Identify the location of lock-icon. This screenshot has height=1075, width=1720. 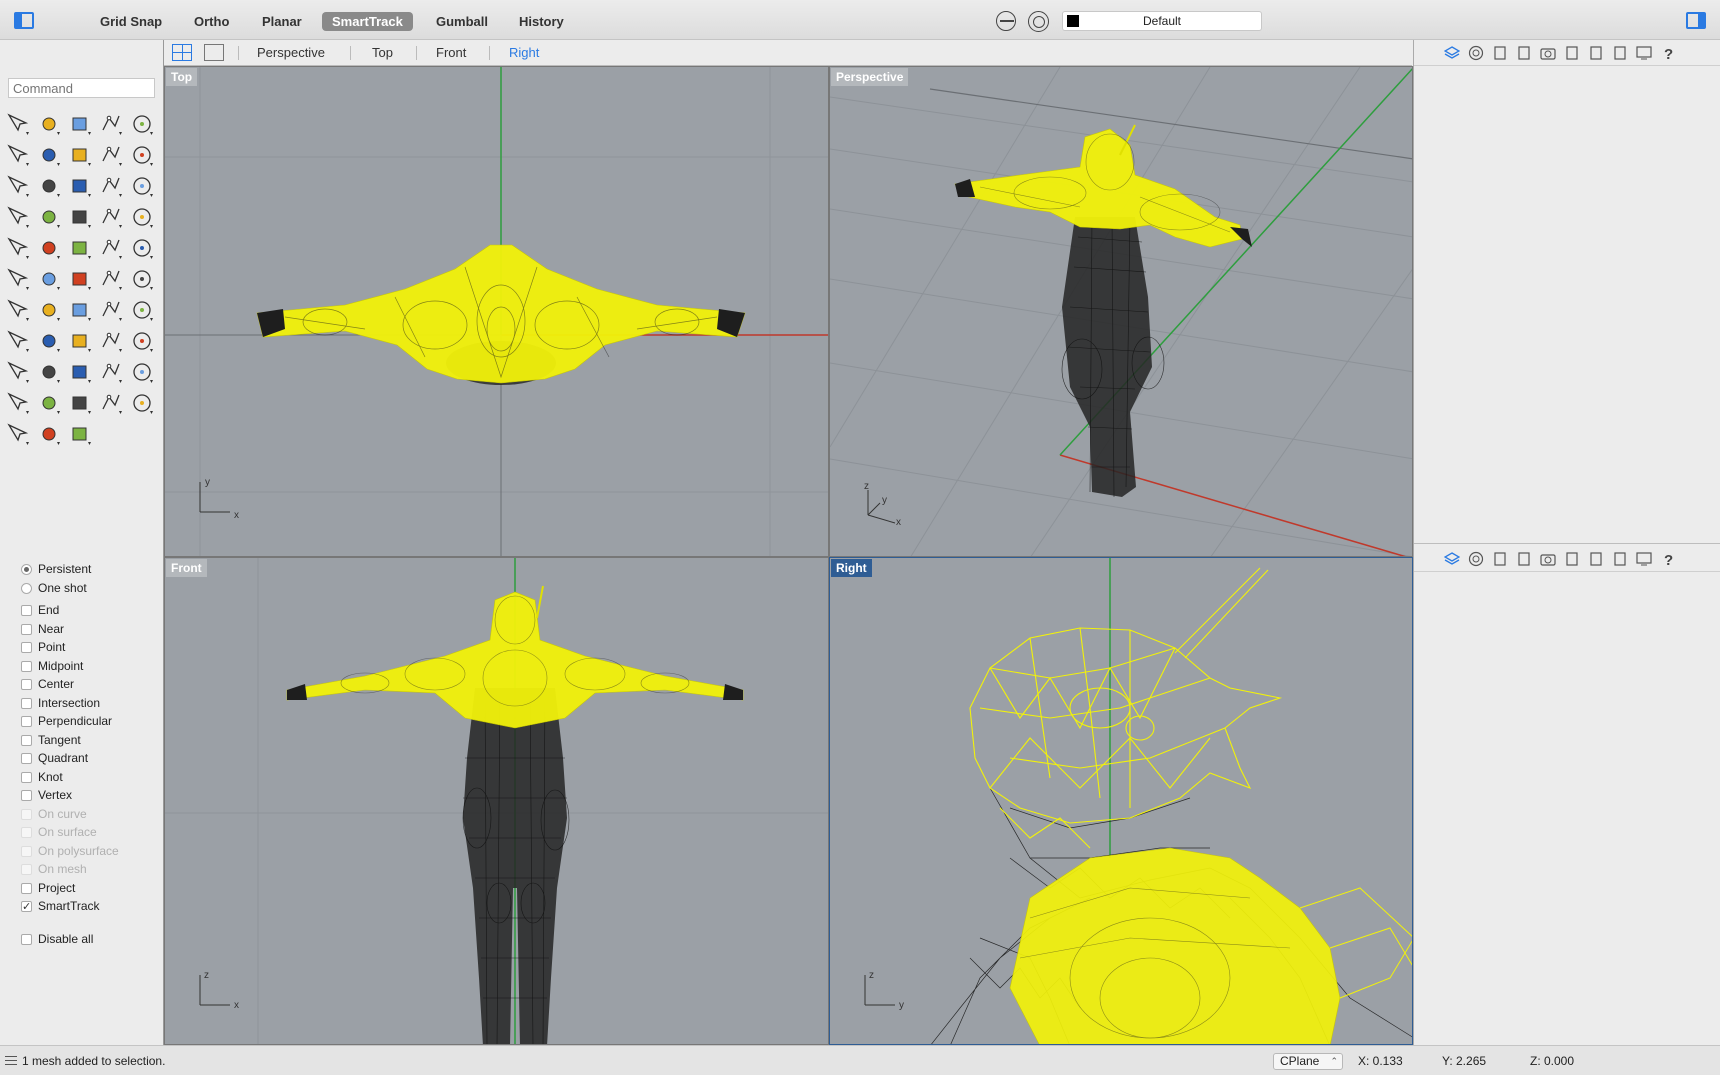
(17, 402).